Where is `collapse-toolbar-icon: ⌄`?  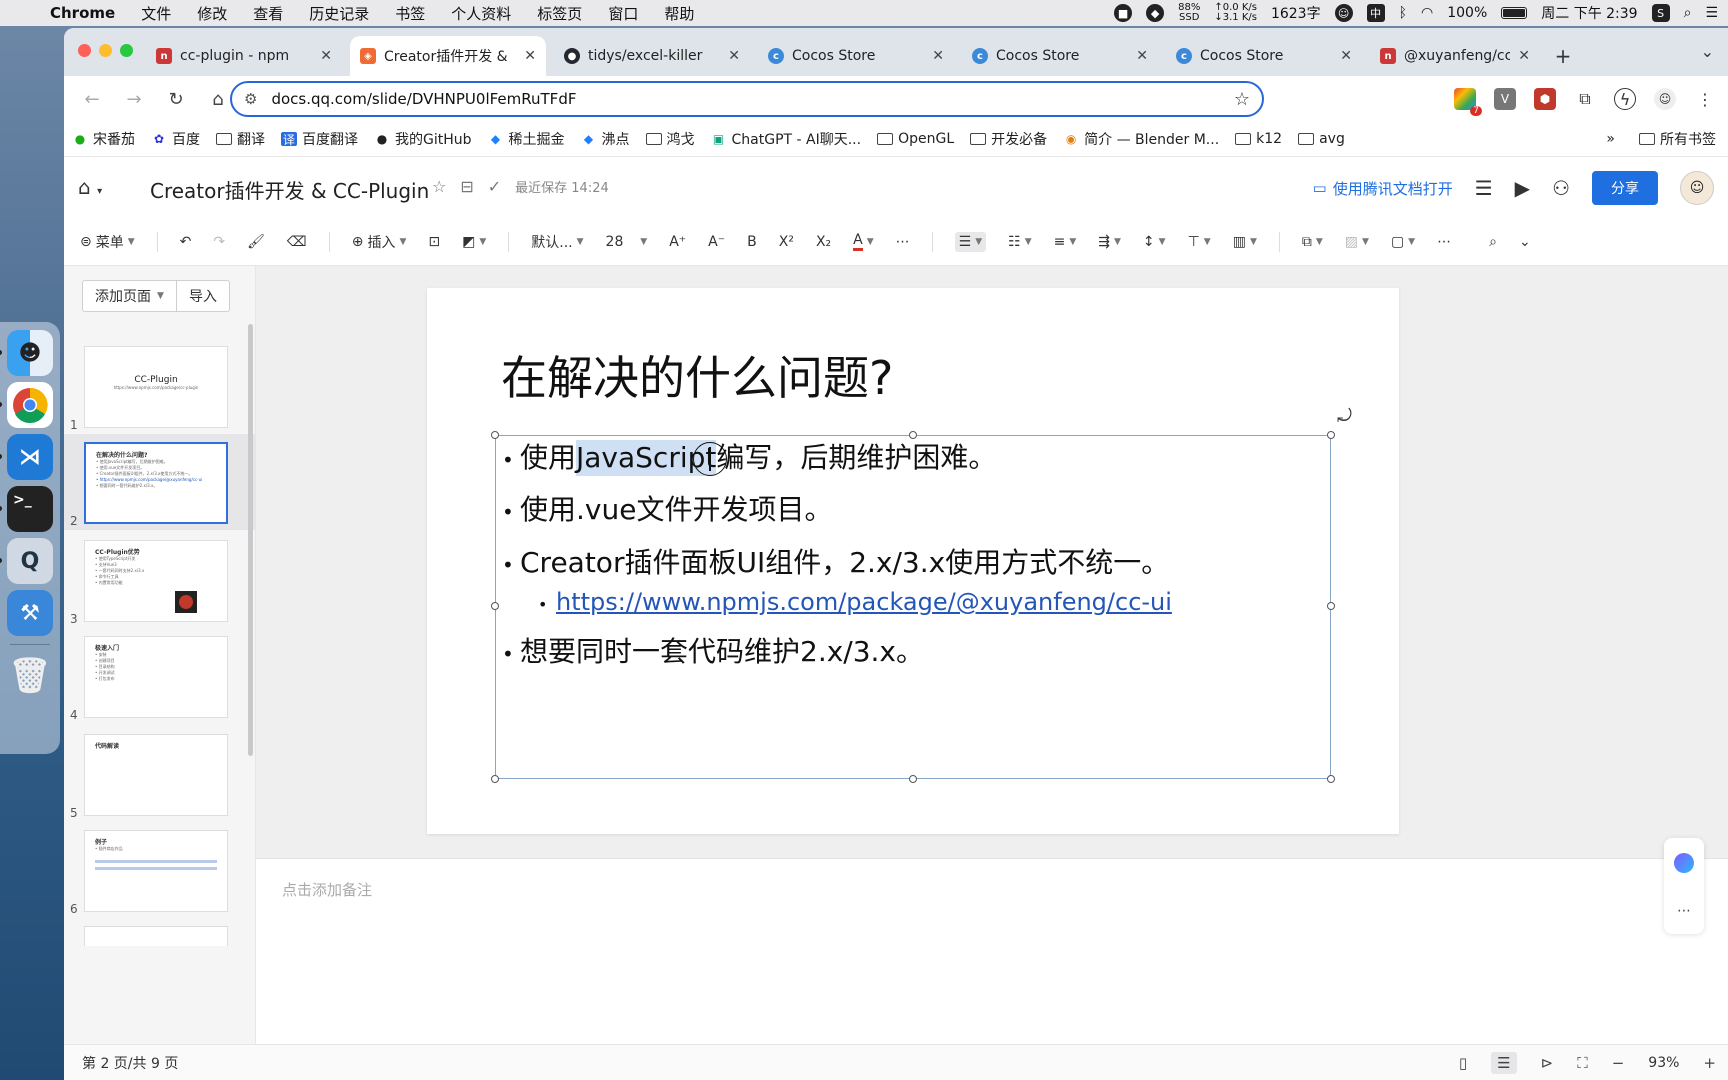
collapse-toolbar-icon: ⌄ is located at coordinates (1525, 242).